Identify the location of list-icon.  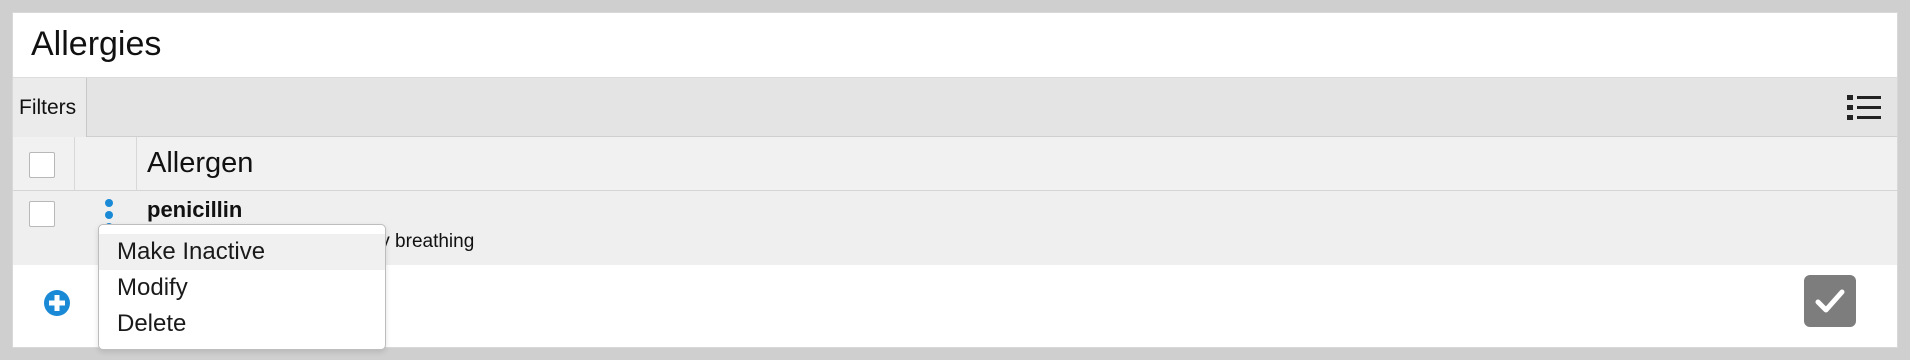
(1864, 107).